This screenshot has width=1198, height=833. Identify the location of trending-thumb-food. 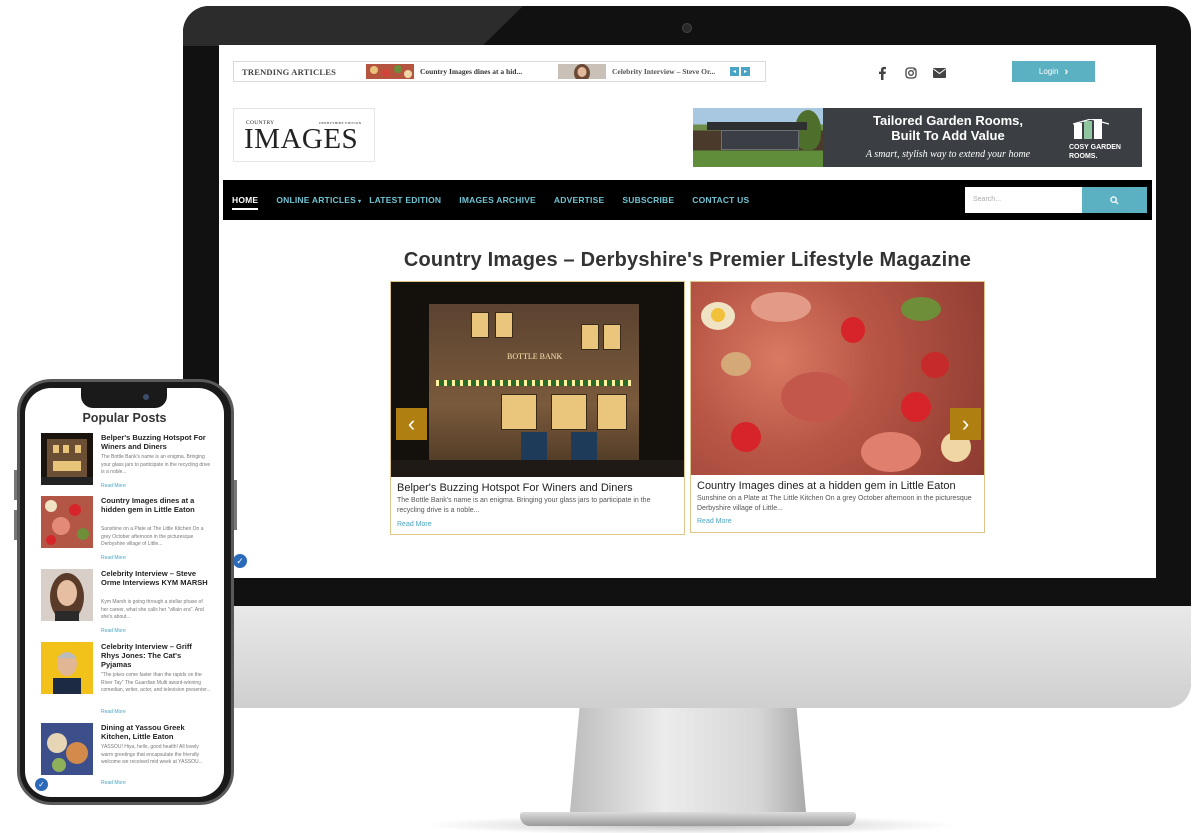
(390, 71).